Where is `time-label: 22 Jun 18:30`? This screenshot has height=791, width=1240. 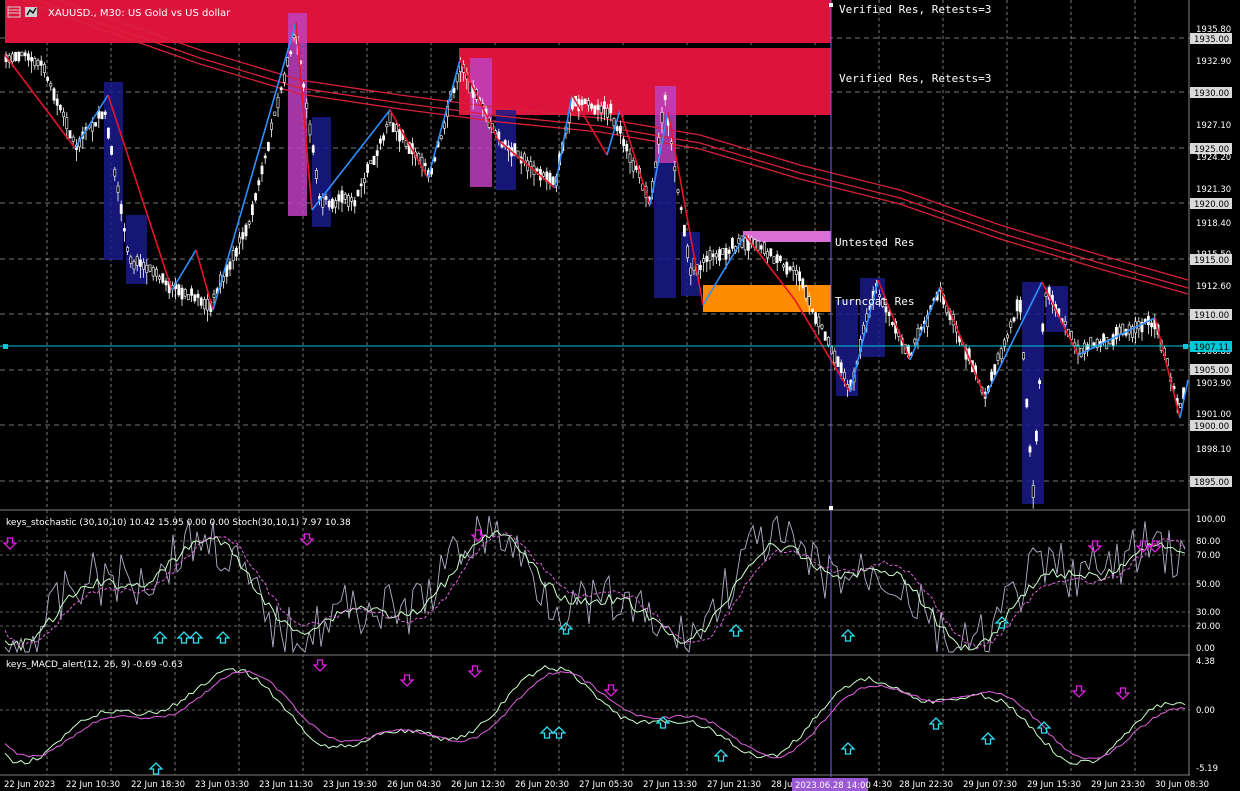 time-label: 22 Jun 18:30 is located at coordinates (158, 785).